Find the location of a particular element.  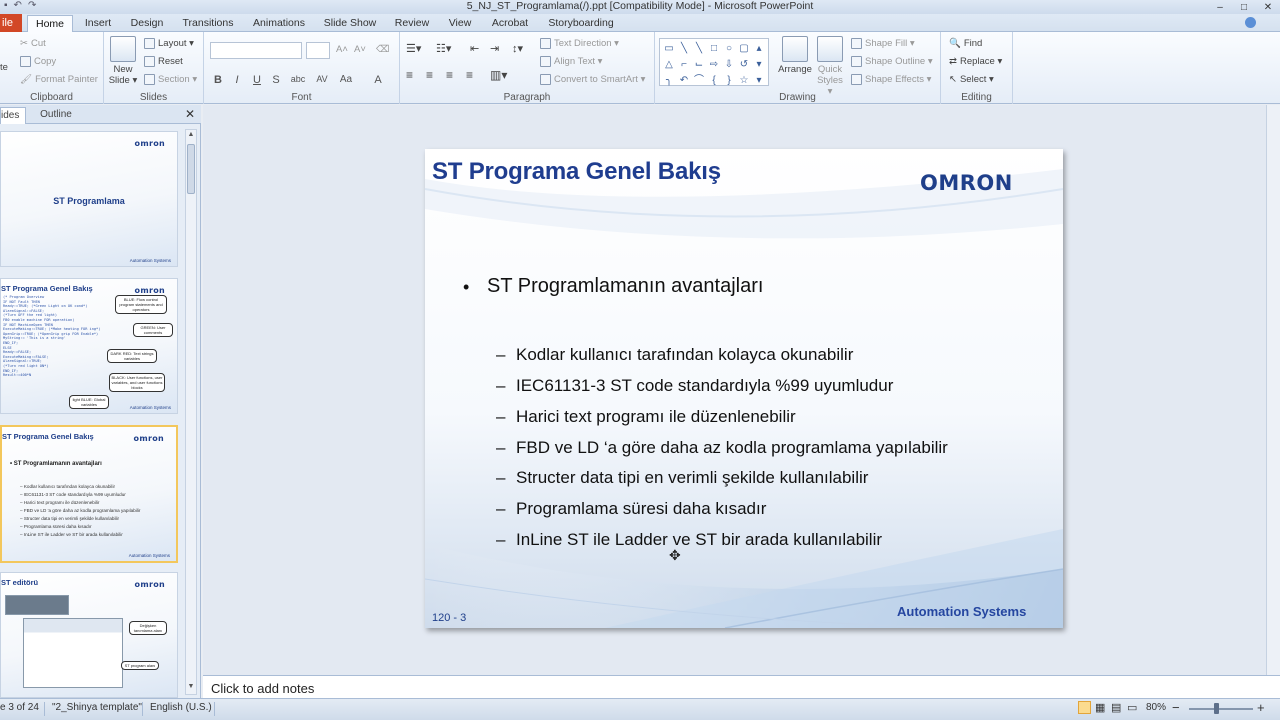

slideshow-icon: ▭ is located at coordinates (1132, 707).